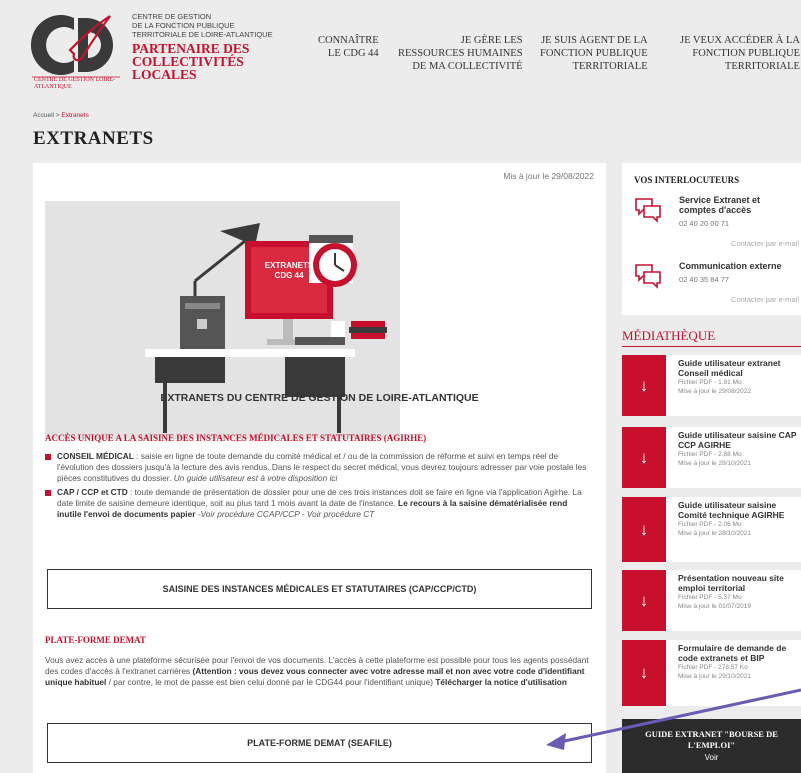  I want to click on breadcrumb-current: Extranets, so click(75, 115).